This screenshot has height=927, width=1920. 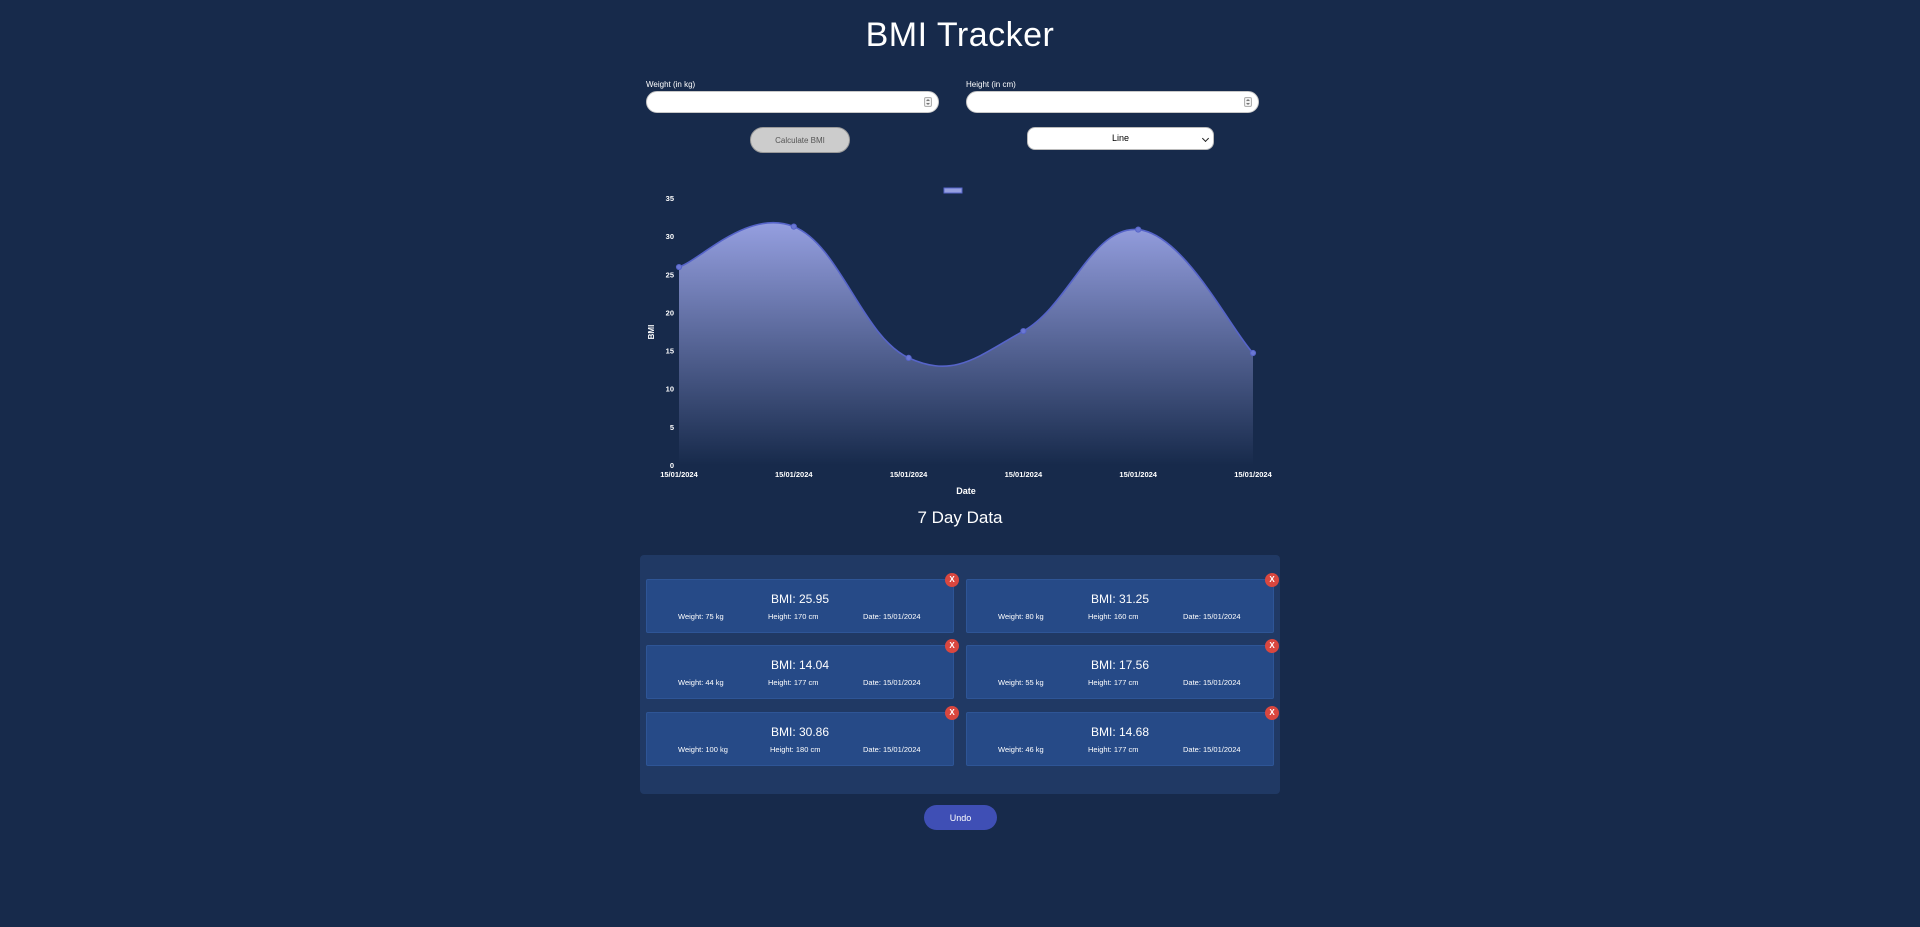 I want to click on y-tick-label: 5, so click(x=672, y=427).